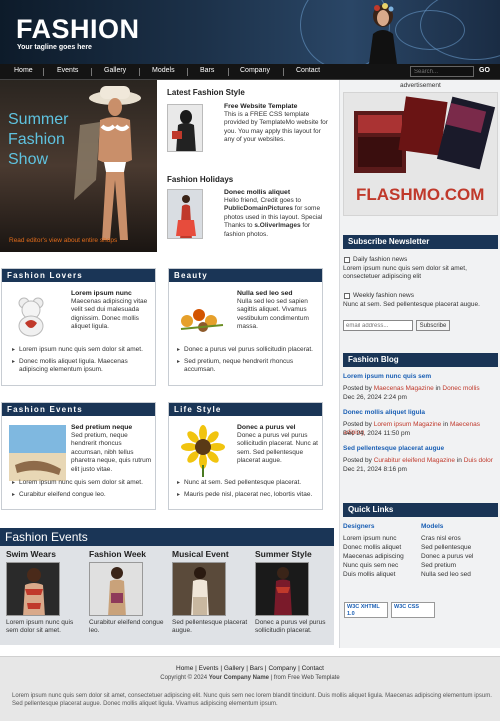 Image resolution: width=500 pixels, height=721 pixels. Describe the element at coordinates (408, 424) in the screenshot. I see `blog-magazine-link: Lorem ipsum Magazine` at that location.